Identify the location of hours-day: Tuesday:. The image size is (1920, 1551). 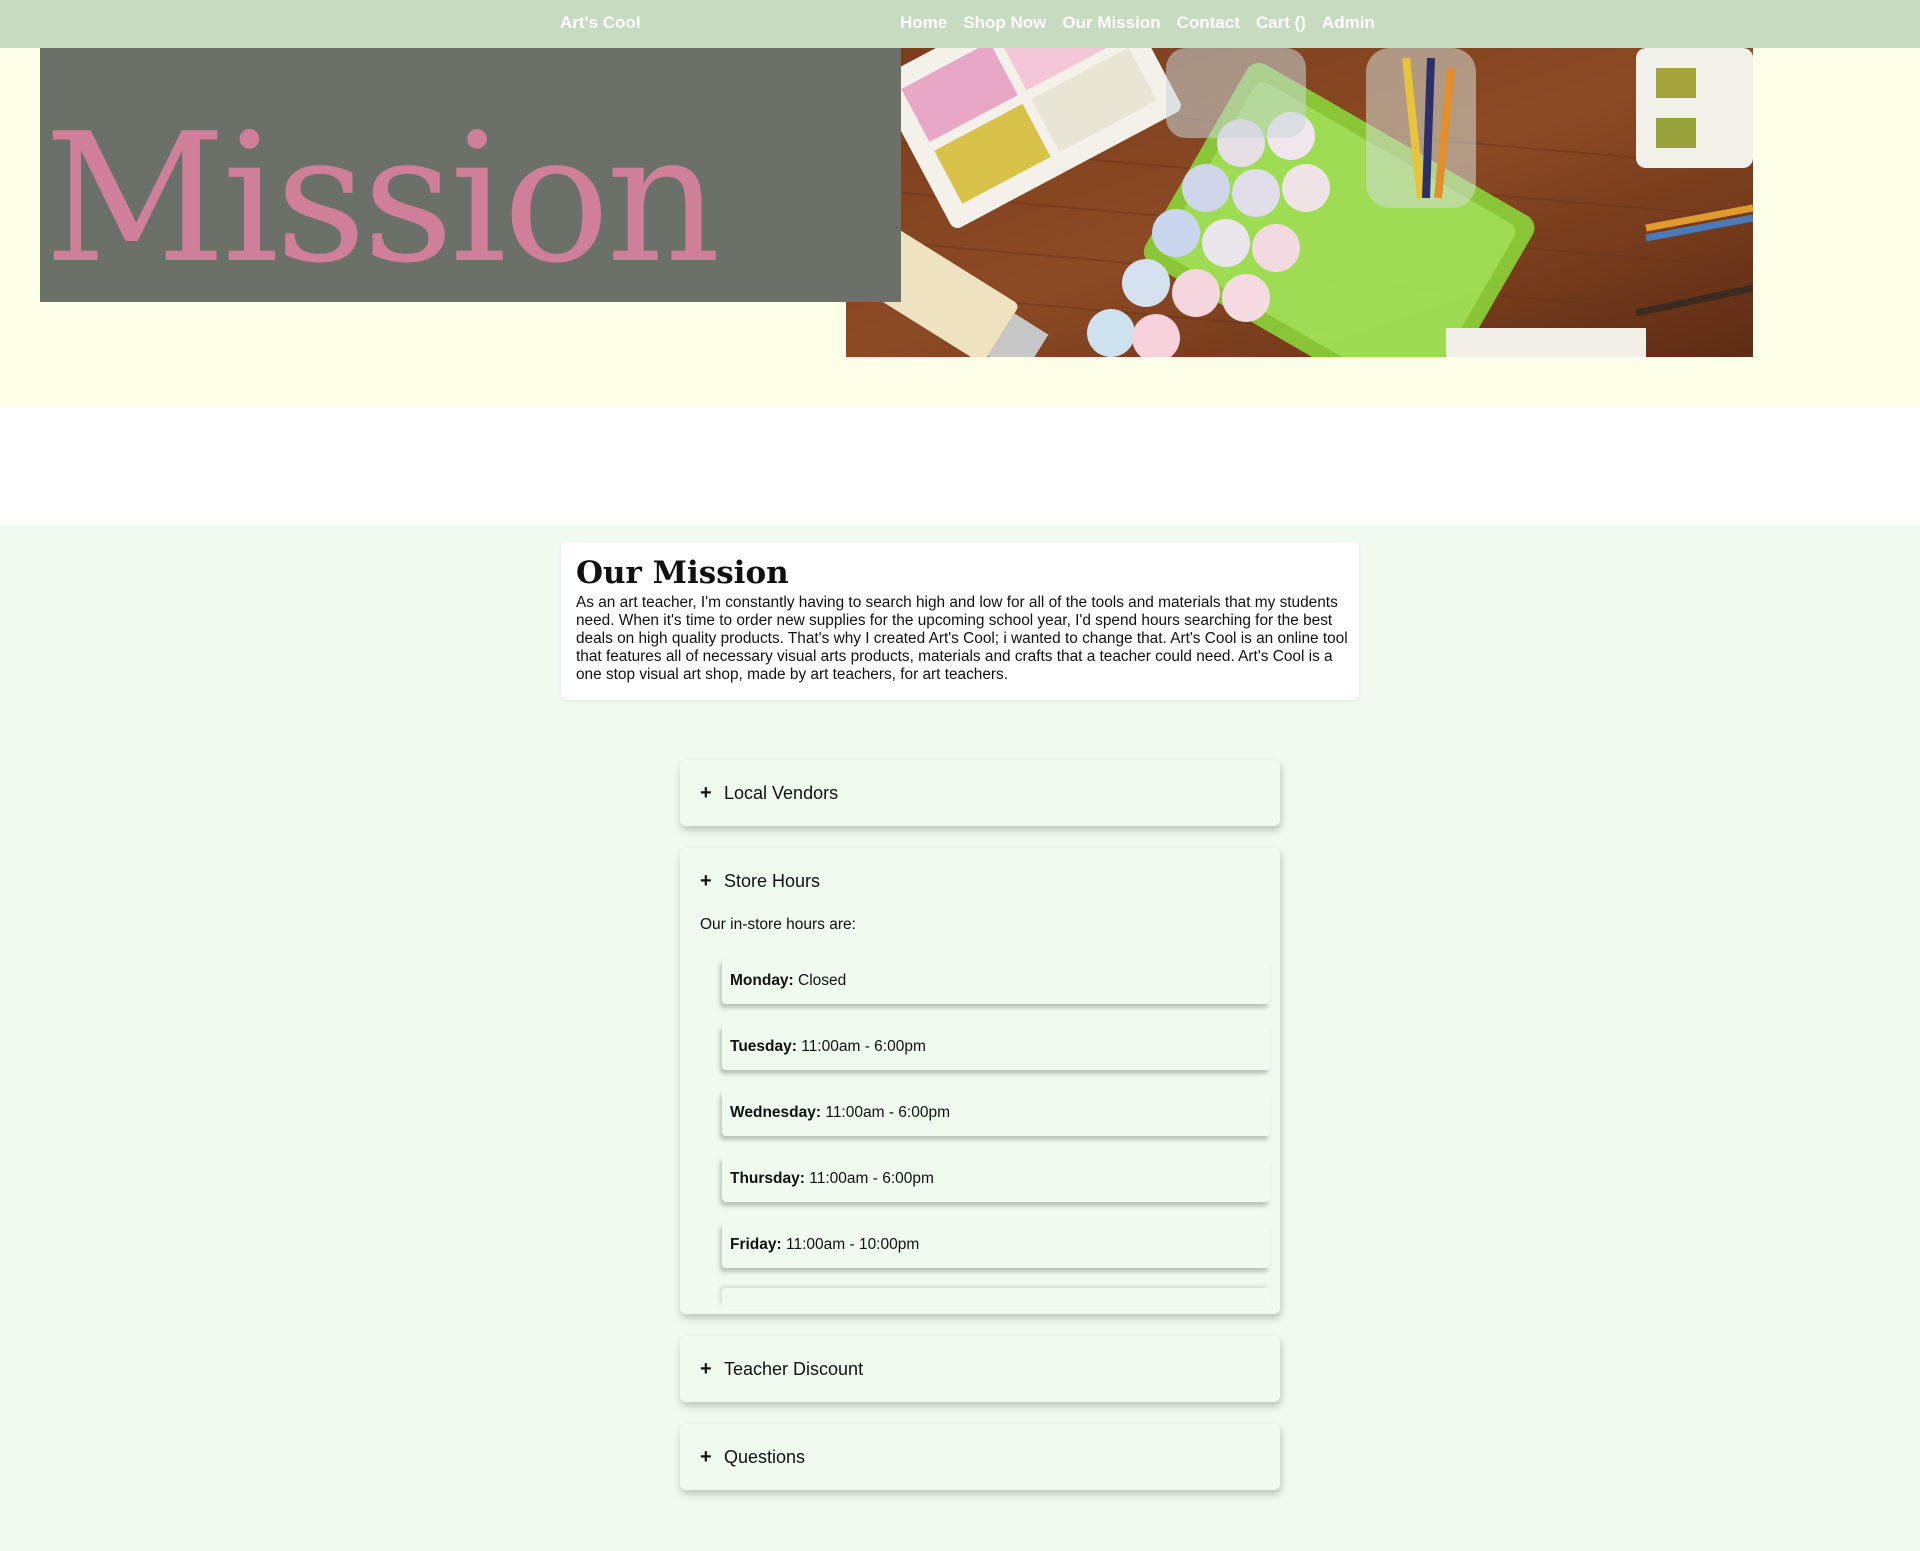
(763, 1046).